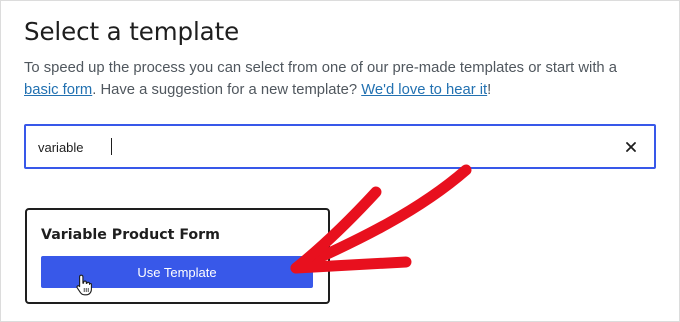 This screenshot has width=680, height=322. What do you see at coordinates (631, 147) in the screenshot?
I see `close-icon` at bounding box center [631, 147].